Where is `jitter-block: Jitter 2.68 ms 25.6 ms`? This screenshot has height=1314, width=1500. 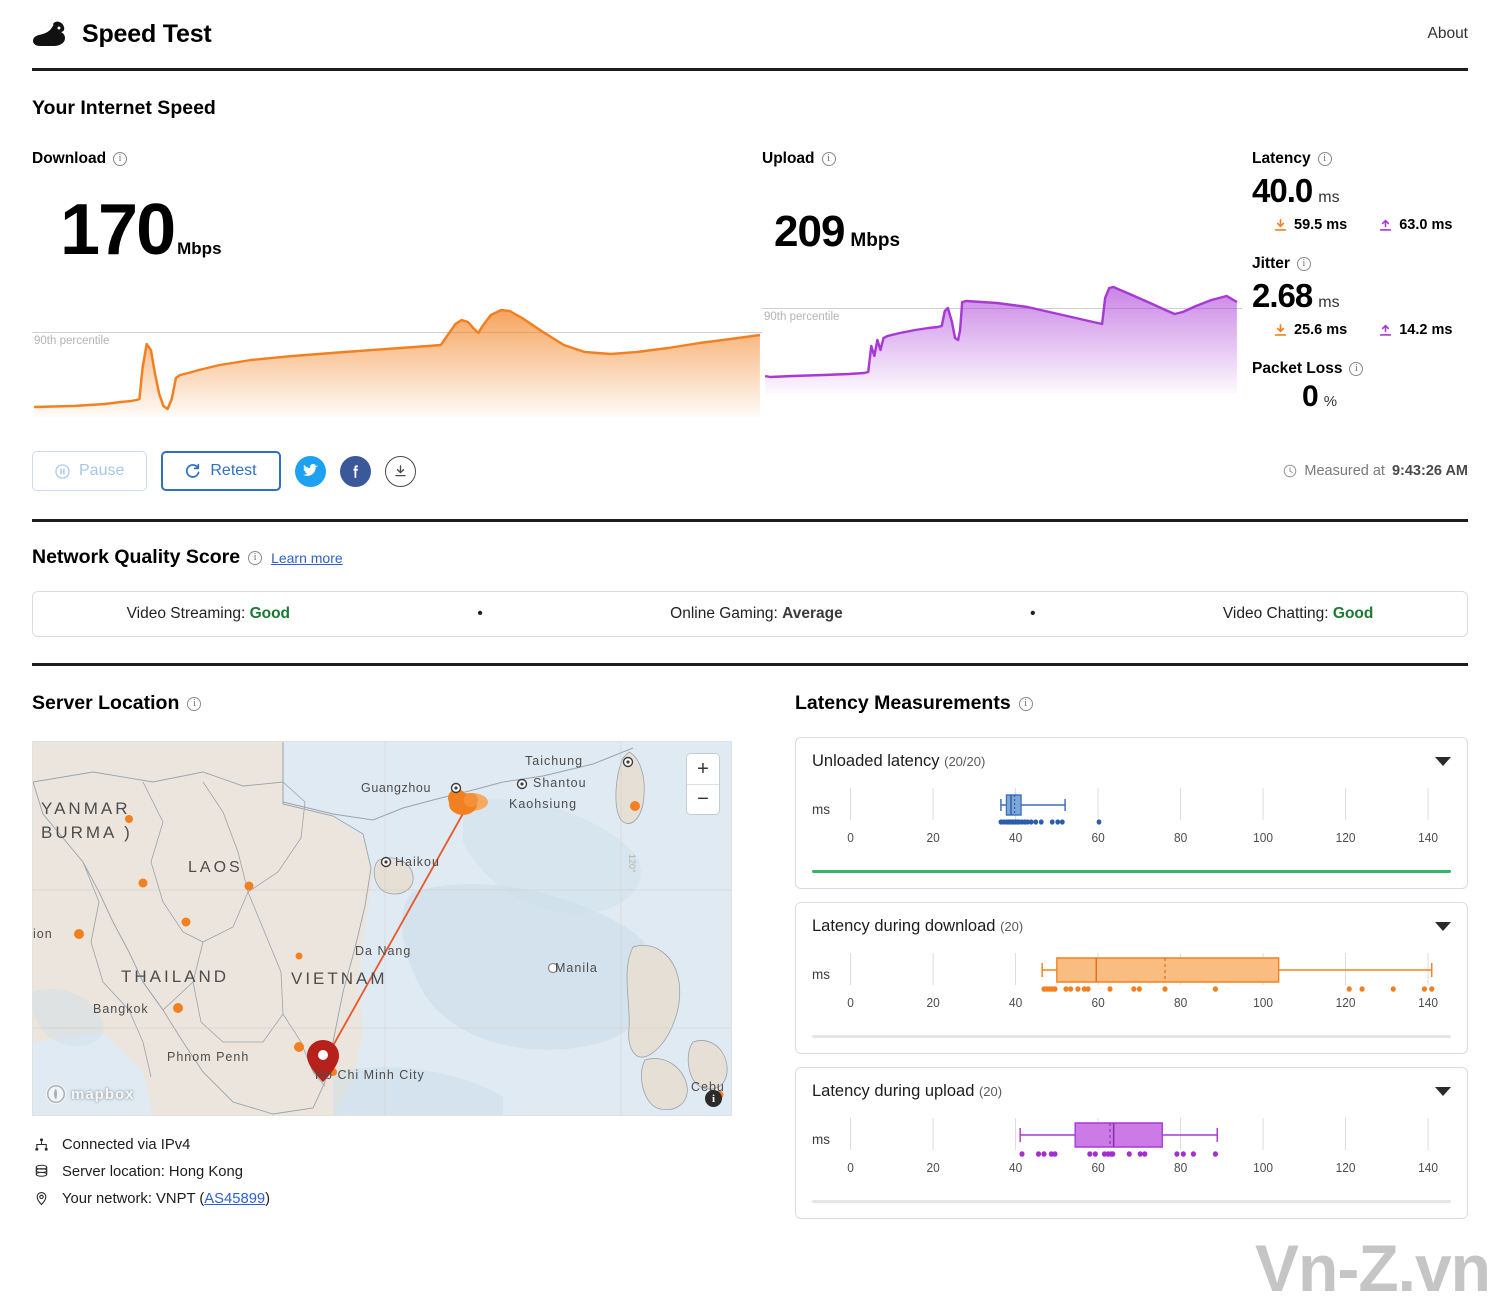
jitter-block: Jitter 2.68 ms 25.6 ms is located at coordinates (1360, 296).